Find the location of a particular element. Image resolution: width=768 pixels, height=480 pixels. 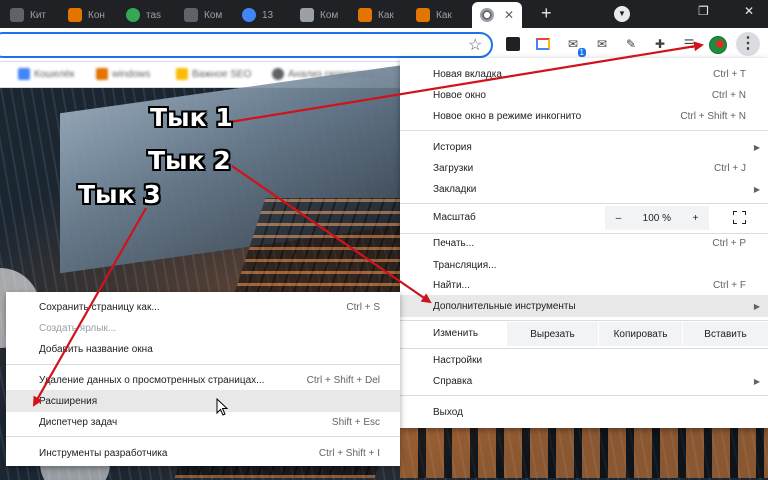

menu-item-print: Печать... Ctrl + P is located at coordinates (584, 243).